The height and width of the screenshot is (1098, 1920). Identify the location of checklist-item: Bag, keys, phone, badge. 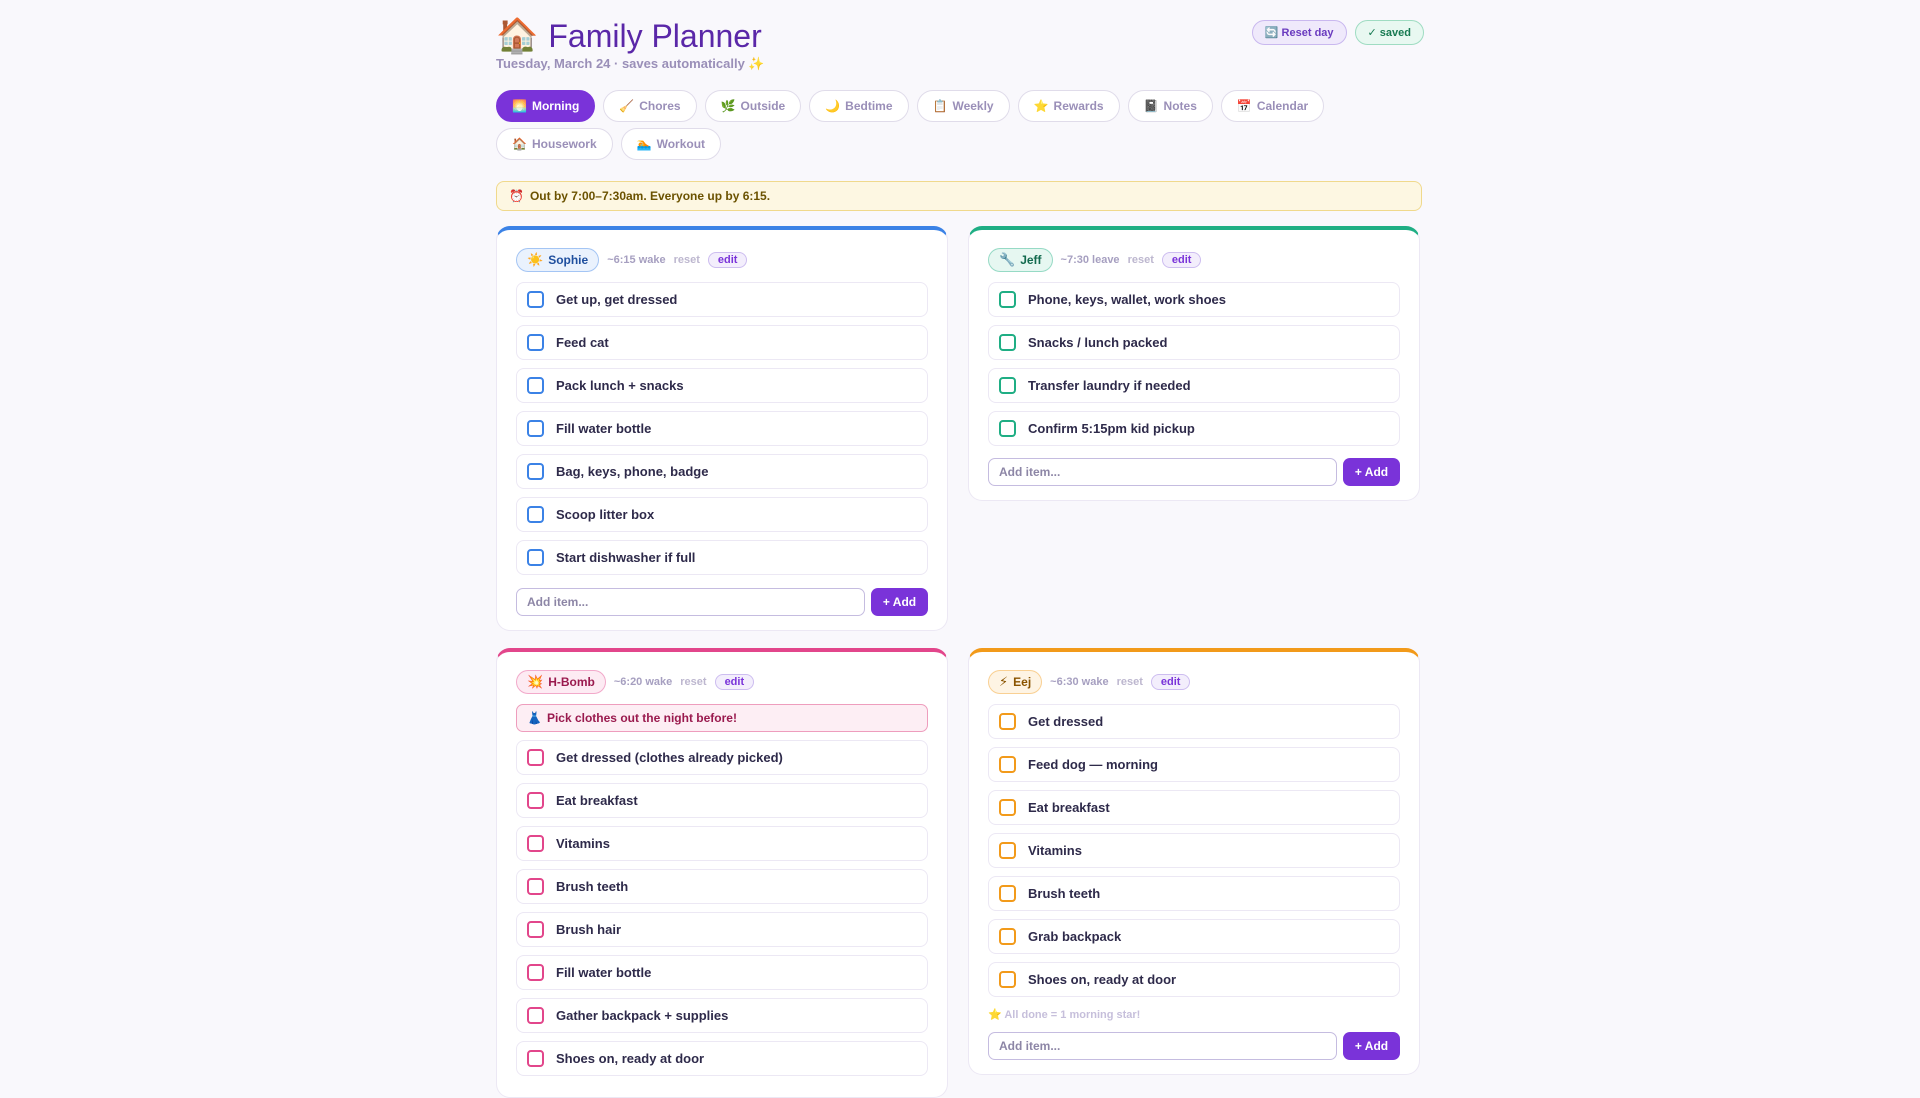
(722, 471).